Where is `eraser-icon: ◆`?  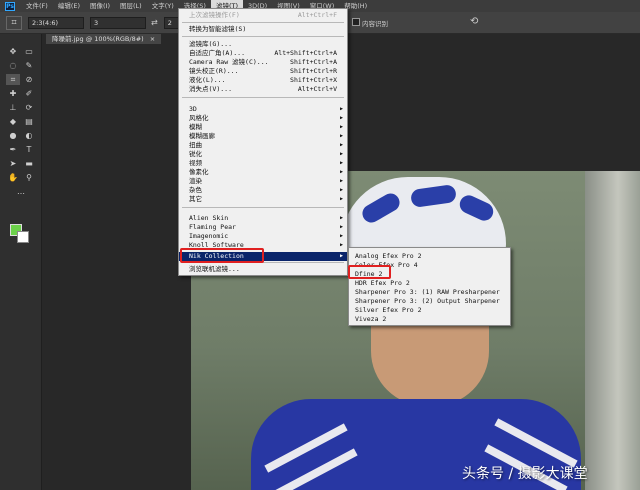 eraser-icon: ◆ is located at coordinates (13, 121).